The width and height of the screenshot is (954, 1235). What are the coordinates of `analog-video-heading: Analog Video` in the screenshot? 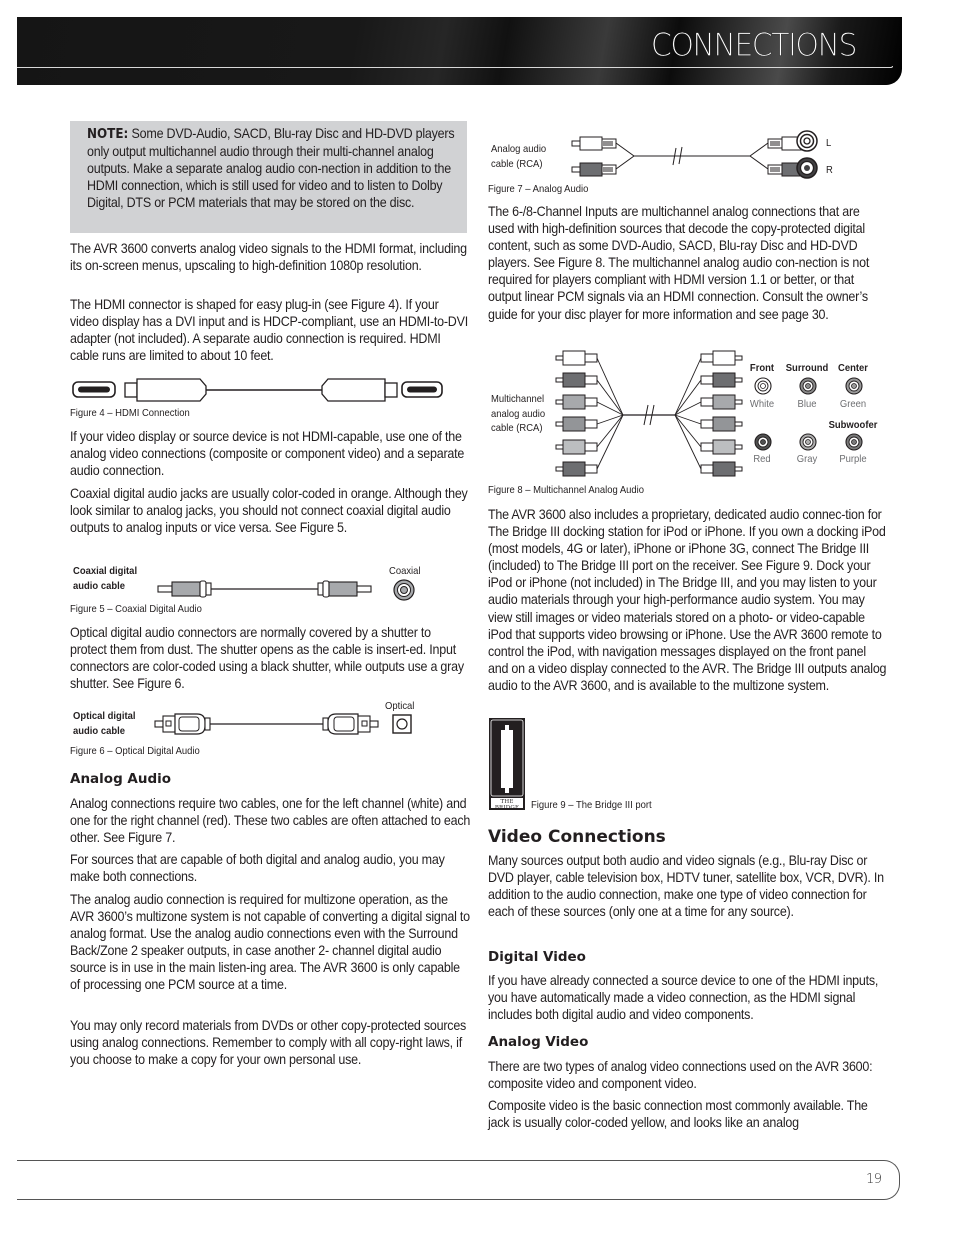 It's located at (538, 1042).